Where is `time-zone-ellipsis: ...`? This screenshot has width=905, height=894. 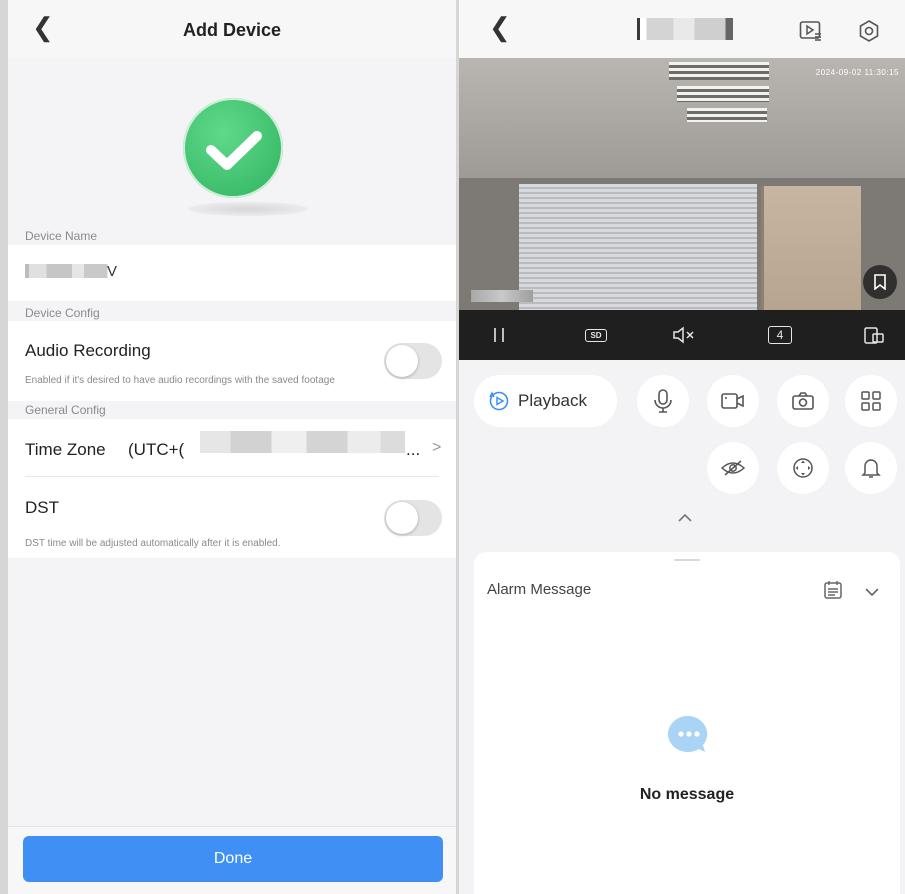 time-zone-ellipsis: ... is located at coordinates (413, 449).